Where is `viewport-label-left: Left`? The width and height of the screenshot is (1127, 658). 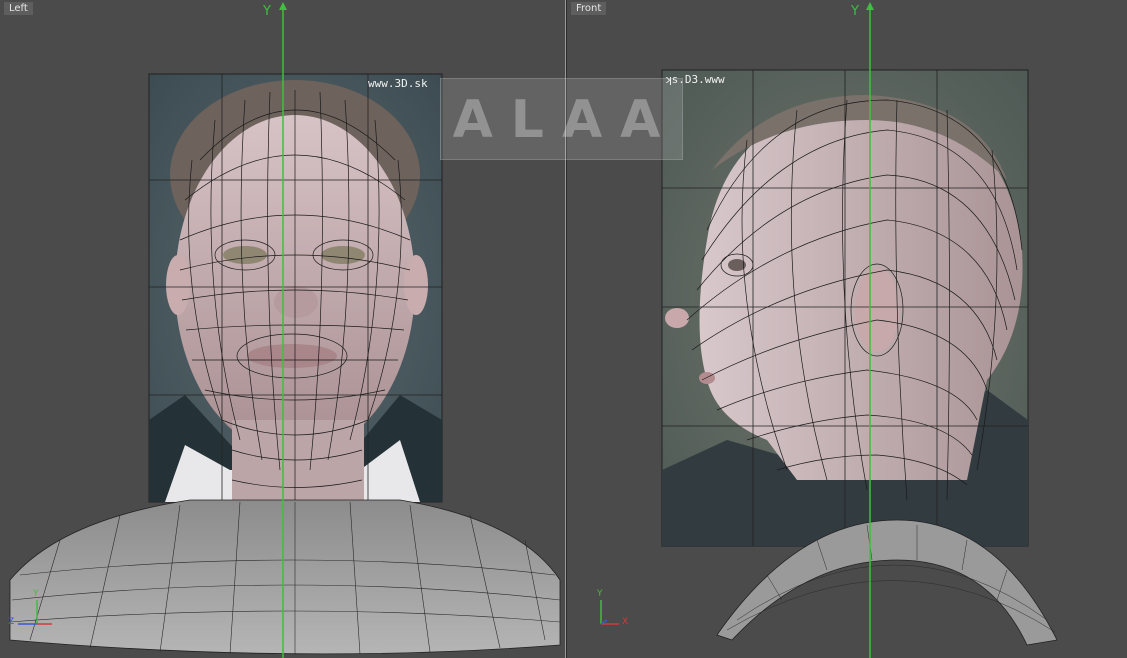
viewport-label-left: Left is located at coordinates (18, 8).